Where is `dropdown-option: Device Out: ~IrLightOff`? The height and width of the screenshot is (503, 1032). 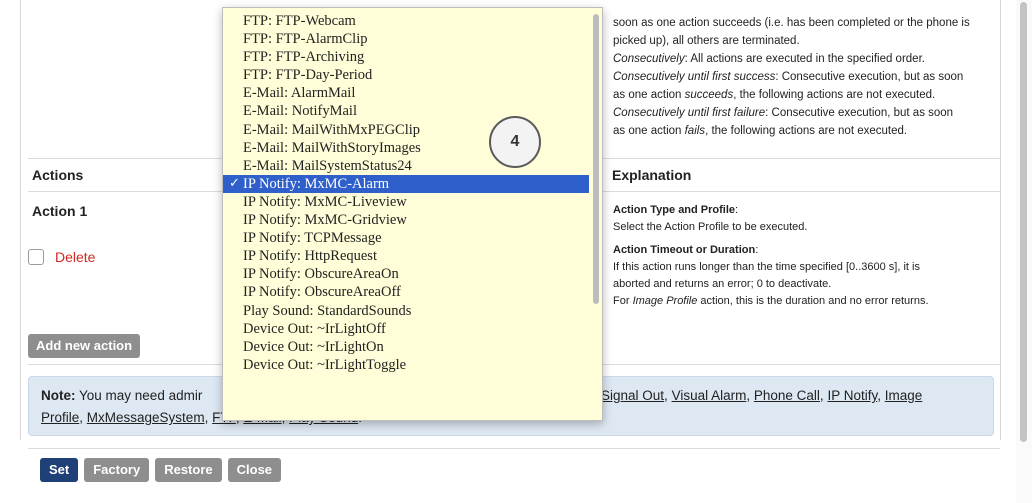
dropdown-option: Device Out: ~IrLightOff is located at coordinates (406, 329).